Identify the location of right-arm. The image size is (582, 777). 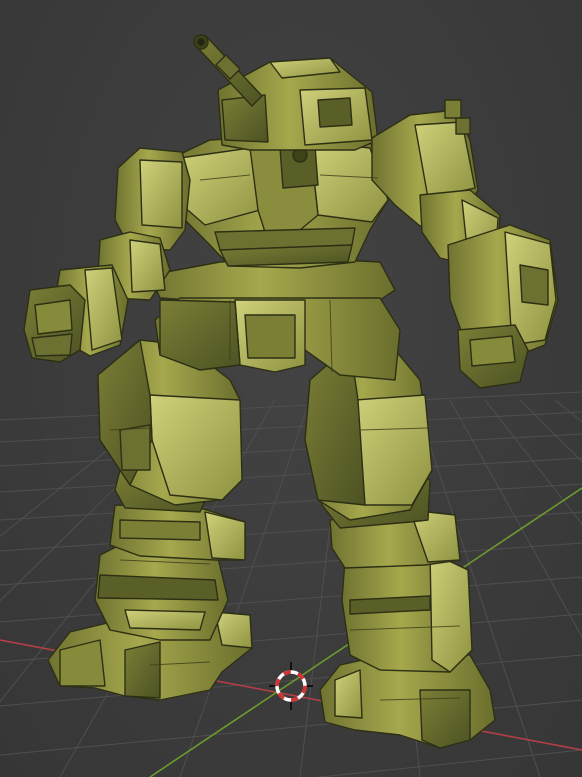
(465, 244).